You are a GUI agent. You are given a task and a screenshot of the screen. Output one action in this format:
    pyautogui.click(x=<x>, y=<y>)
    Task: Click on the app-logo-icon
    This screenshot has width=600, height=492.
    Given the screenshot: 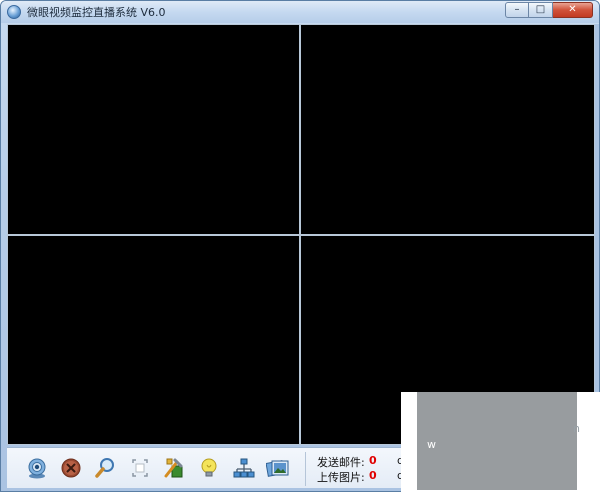 What is the action you would take?
    pyautogui.click(x=14, y=12)
    